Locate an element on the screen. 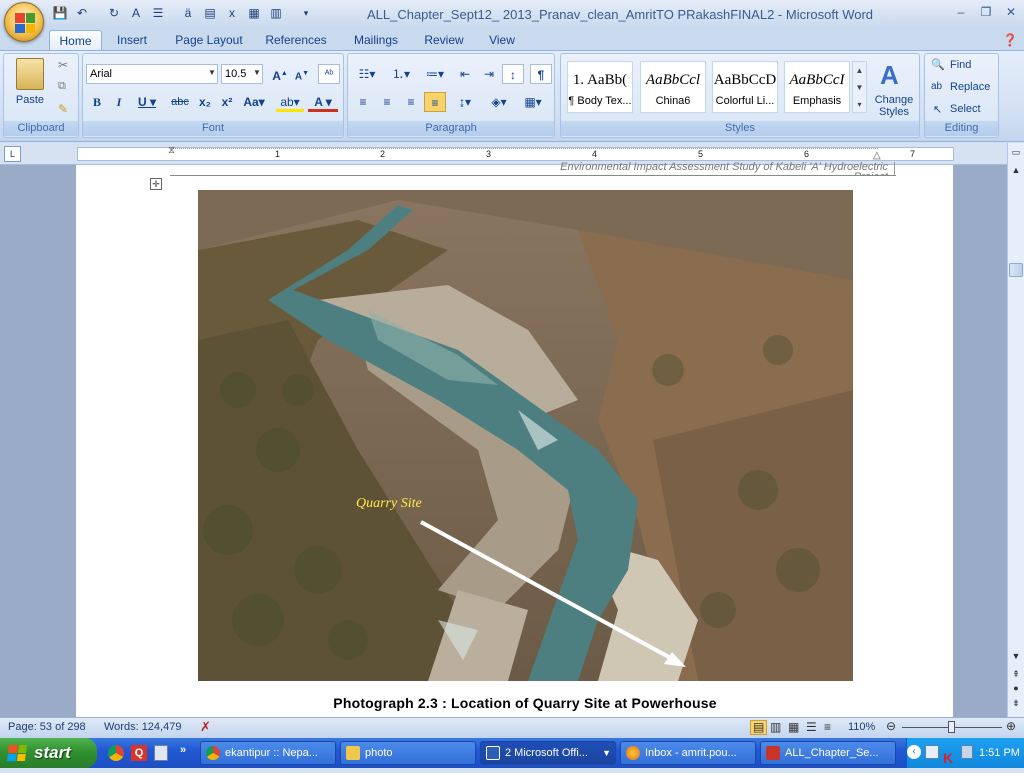 The width and height of the screenshot is (1024, 773). horizontal-ruler: 1 2 3 4 5 6 7 ⧖ △ is located at coordinates (515, 153).